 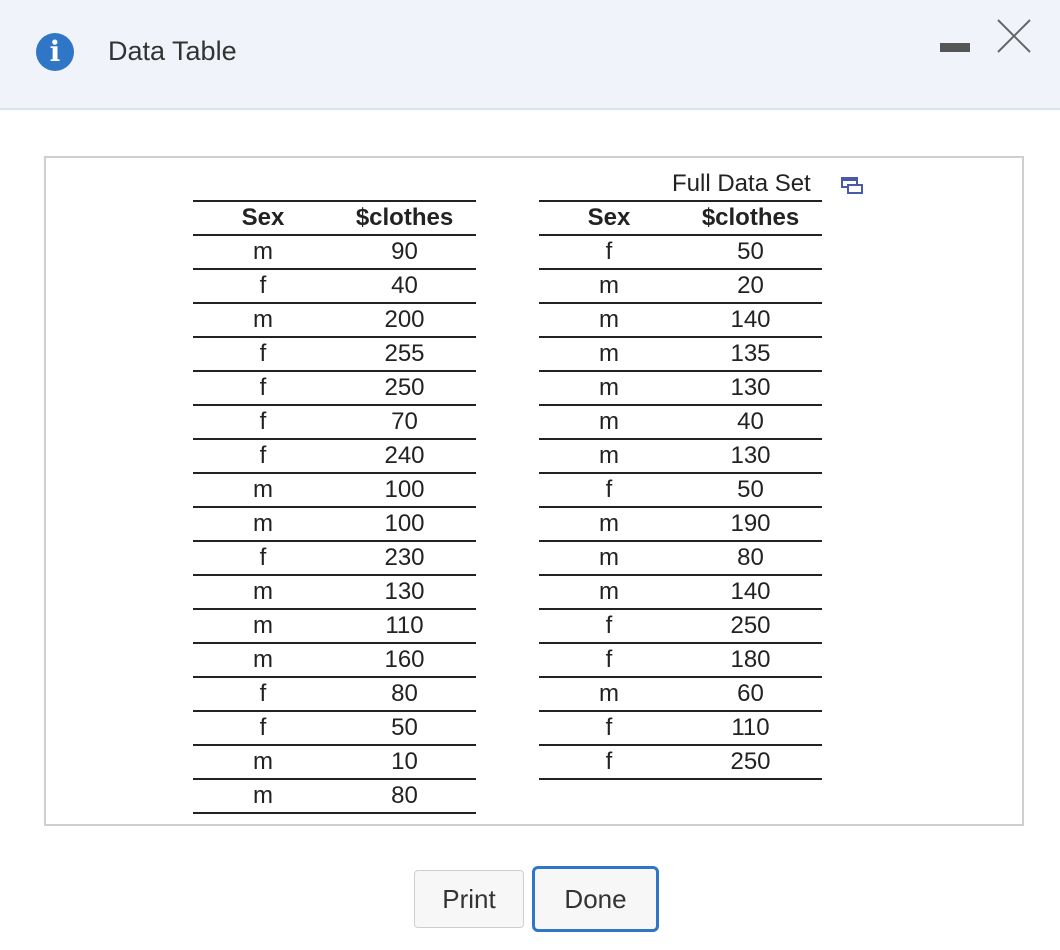 I want to click on table-row: m 20, so click(x=680, y=286).